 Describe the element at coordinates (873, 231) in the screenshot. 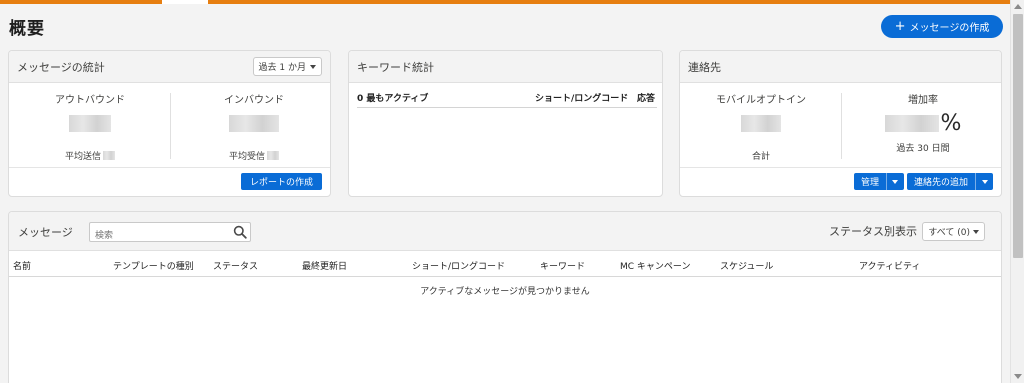

I see `status-filter-label: ステータス別表示` at that location.